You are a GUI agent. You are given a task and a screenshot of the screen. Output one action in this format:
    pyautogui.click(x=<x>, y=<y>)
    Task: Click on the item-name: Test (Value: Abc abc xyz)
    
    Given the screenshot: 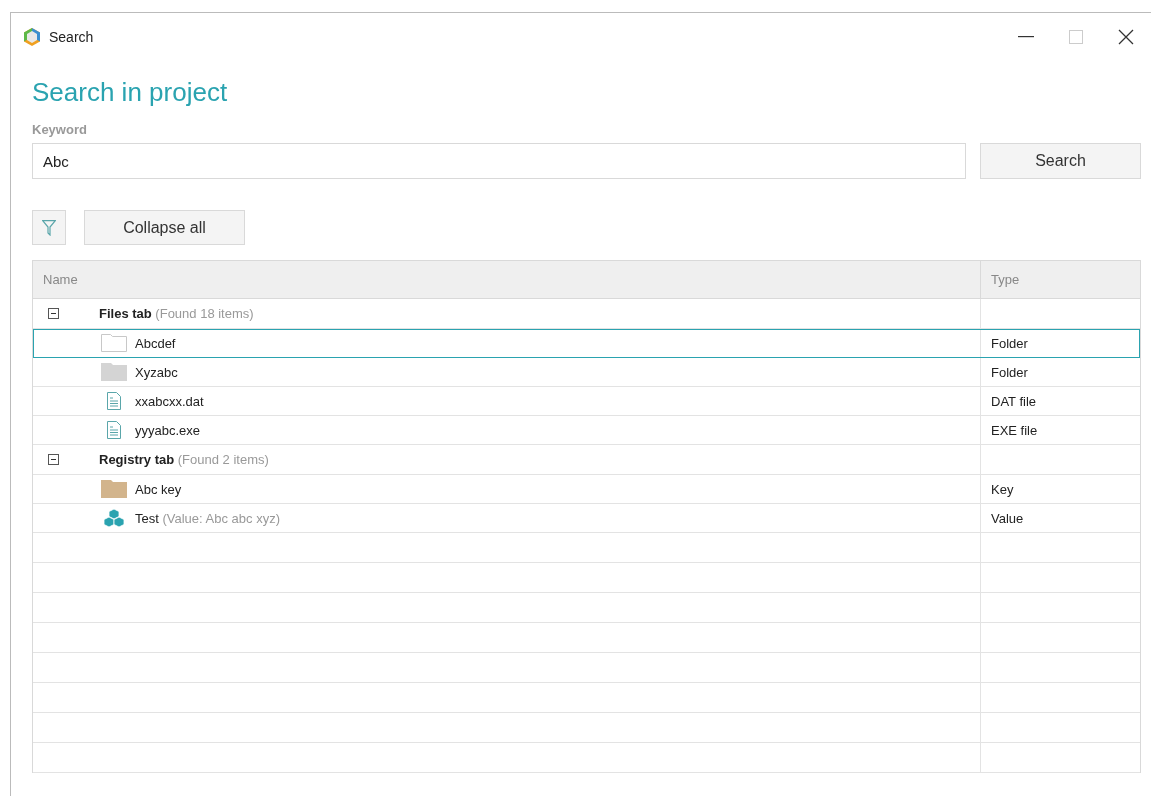 What is the action you would take?
    pyautogui.click(x=207, y=518)
    